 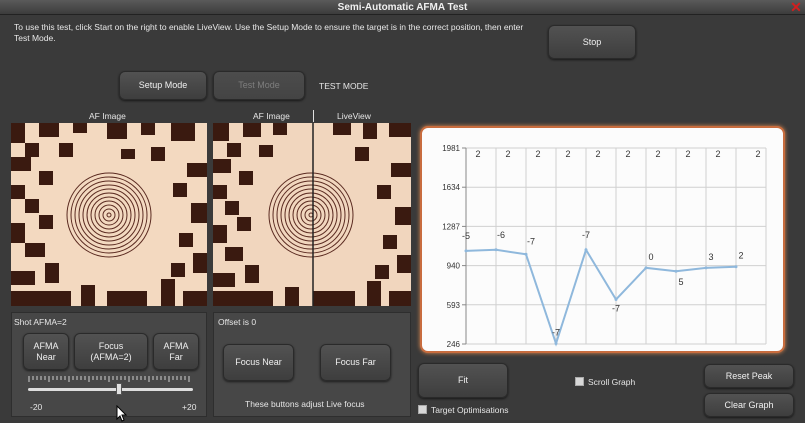 I want to click on fit-button: Fit, so click(x=463, y=380).